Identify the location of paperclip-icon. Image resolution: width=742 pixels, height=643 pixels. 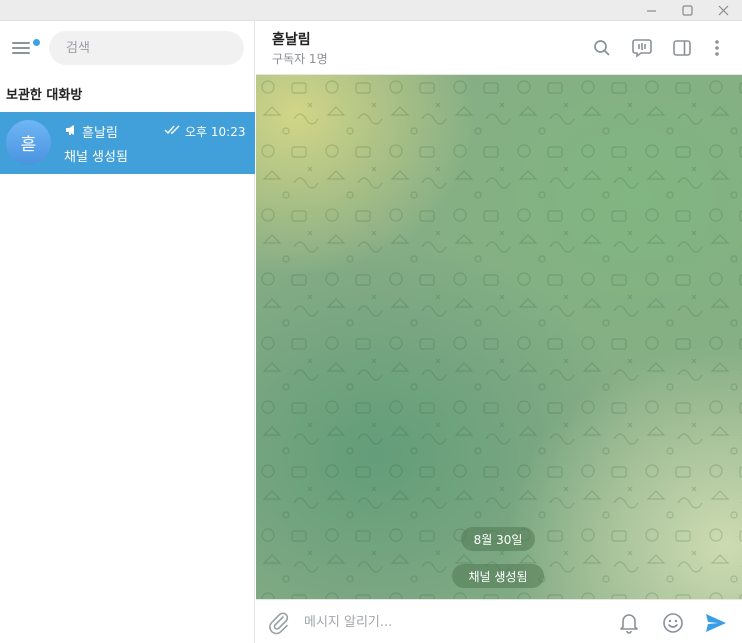
(279, 623).